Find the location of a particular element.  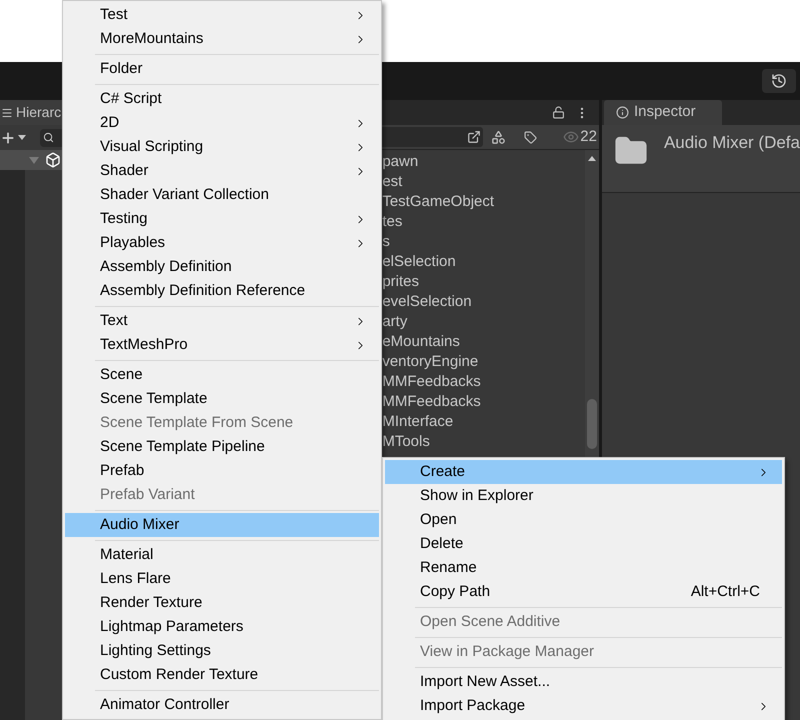

menu-item: Visual Scripting is located at coordinates (222, 147).